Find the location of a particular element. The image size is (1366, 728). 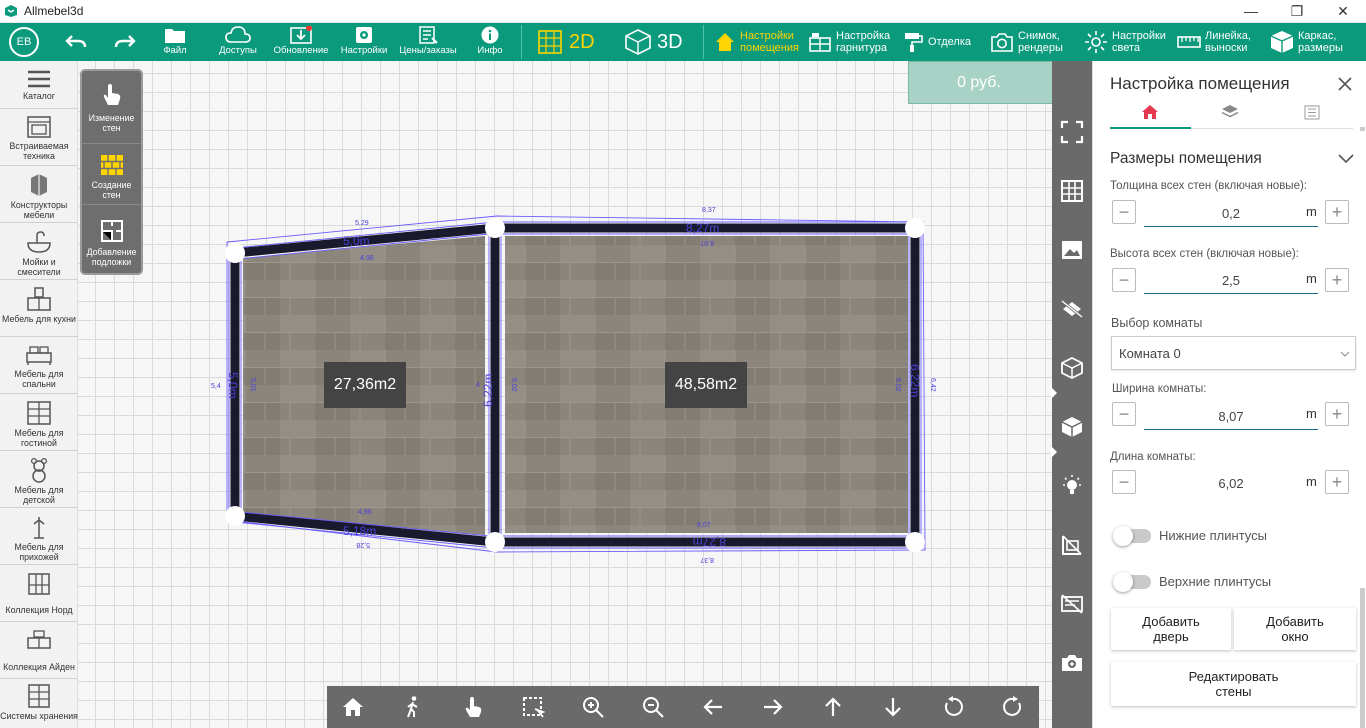

settings-label: Настройки is located at coordinates (364, 50).